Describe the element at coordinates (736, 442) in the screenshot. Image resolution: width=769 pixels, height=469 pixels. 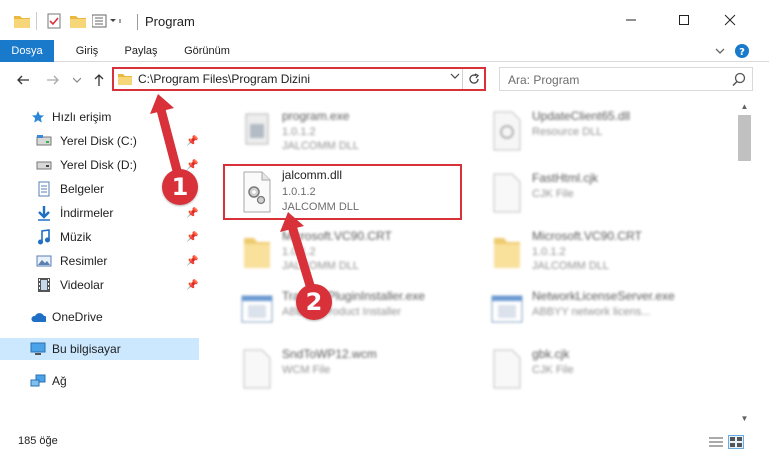
I see `tiles-view-icon` at that location.